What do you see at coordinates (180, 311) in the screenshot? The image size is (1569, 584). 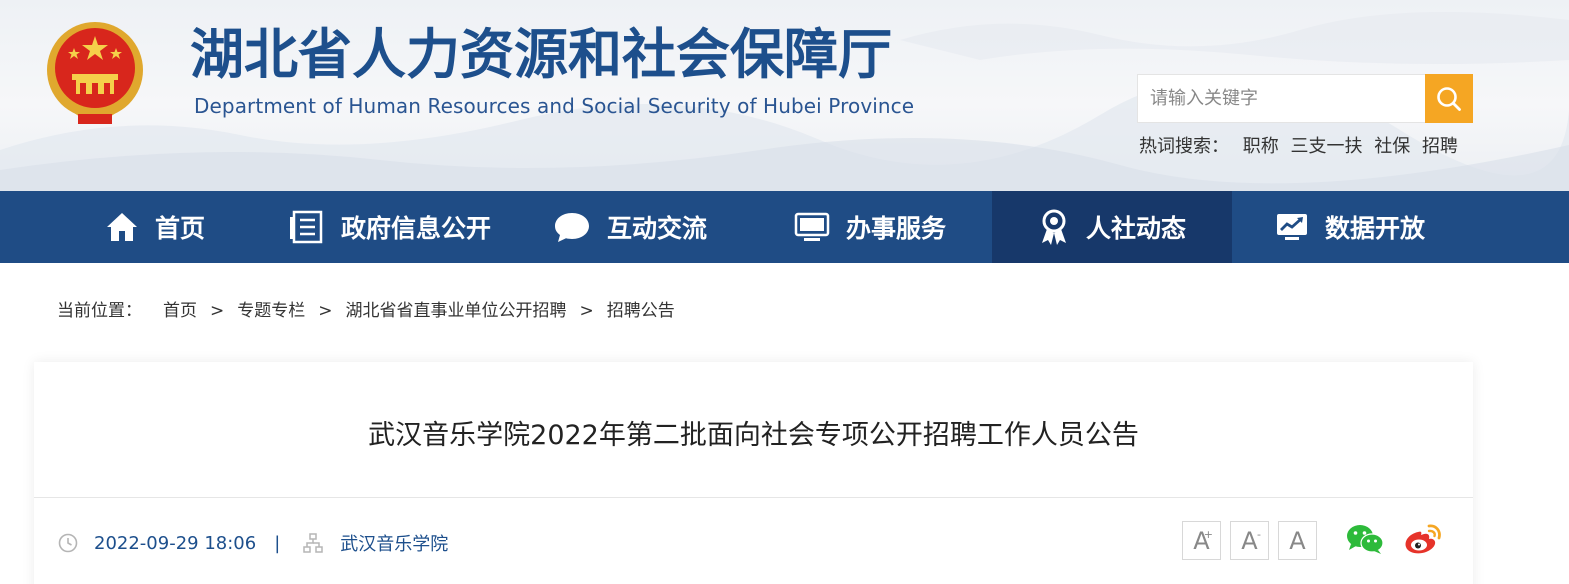 I see `breadcrumb-item-home: 首页` at bounding box center [180, 311].